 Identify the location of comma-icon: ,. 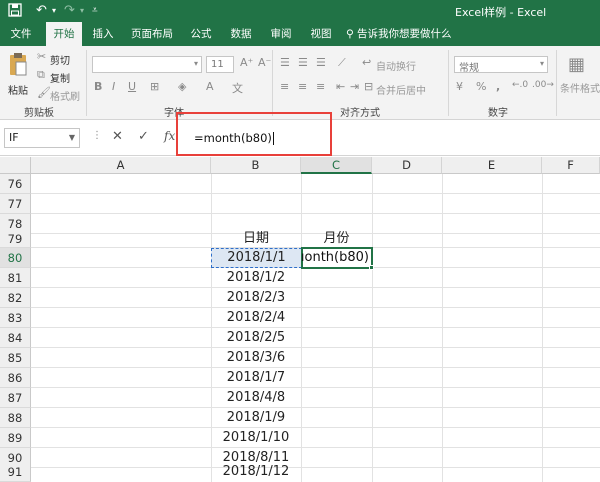
(498, 86).